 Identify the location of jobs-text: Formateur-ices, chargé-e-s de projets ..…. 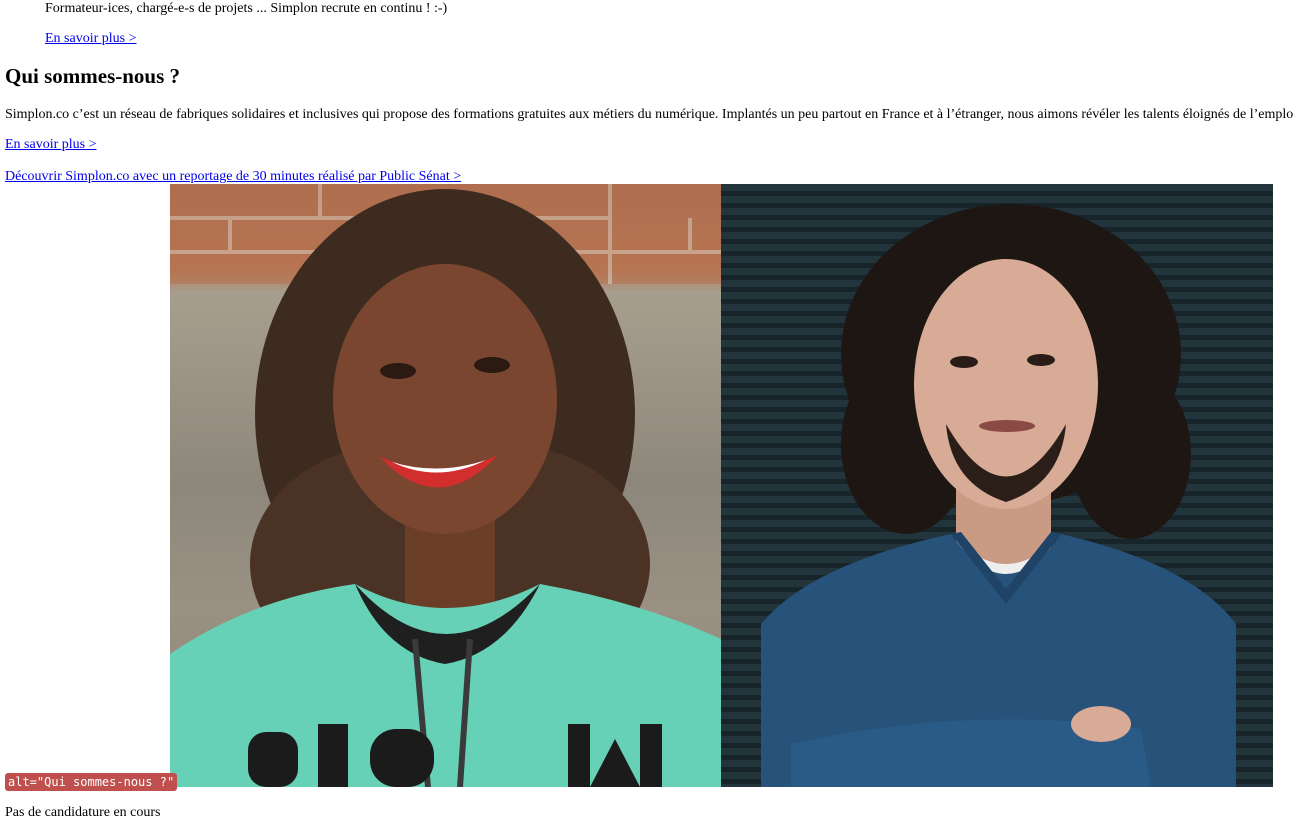
(246, 8).